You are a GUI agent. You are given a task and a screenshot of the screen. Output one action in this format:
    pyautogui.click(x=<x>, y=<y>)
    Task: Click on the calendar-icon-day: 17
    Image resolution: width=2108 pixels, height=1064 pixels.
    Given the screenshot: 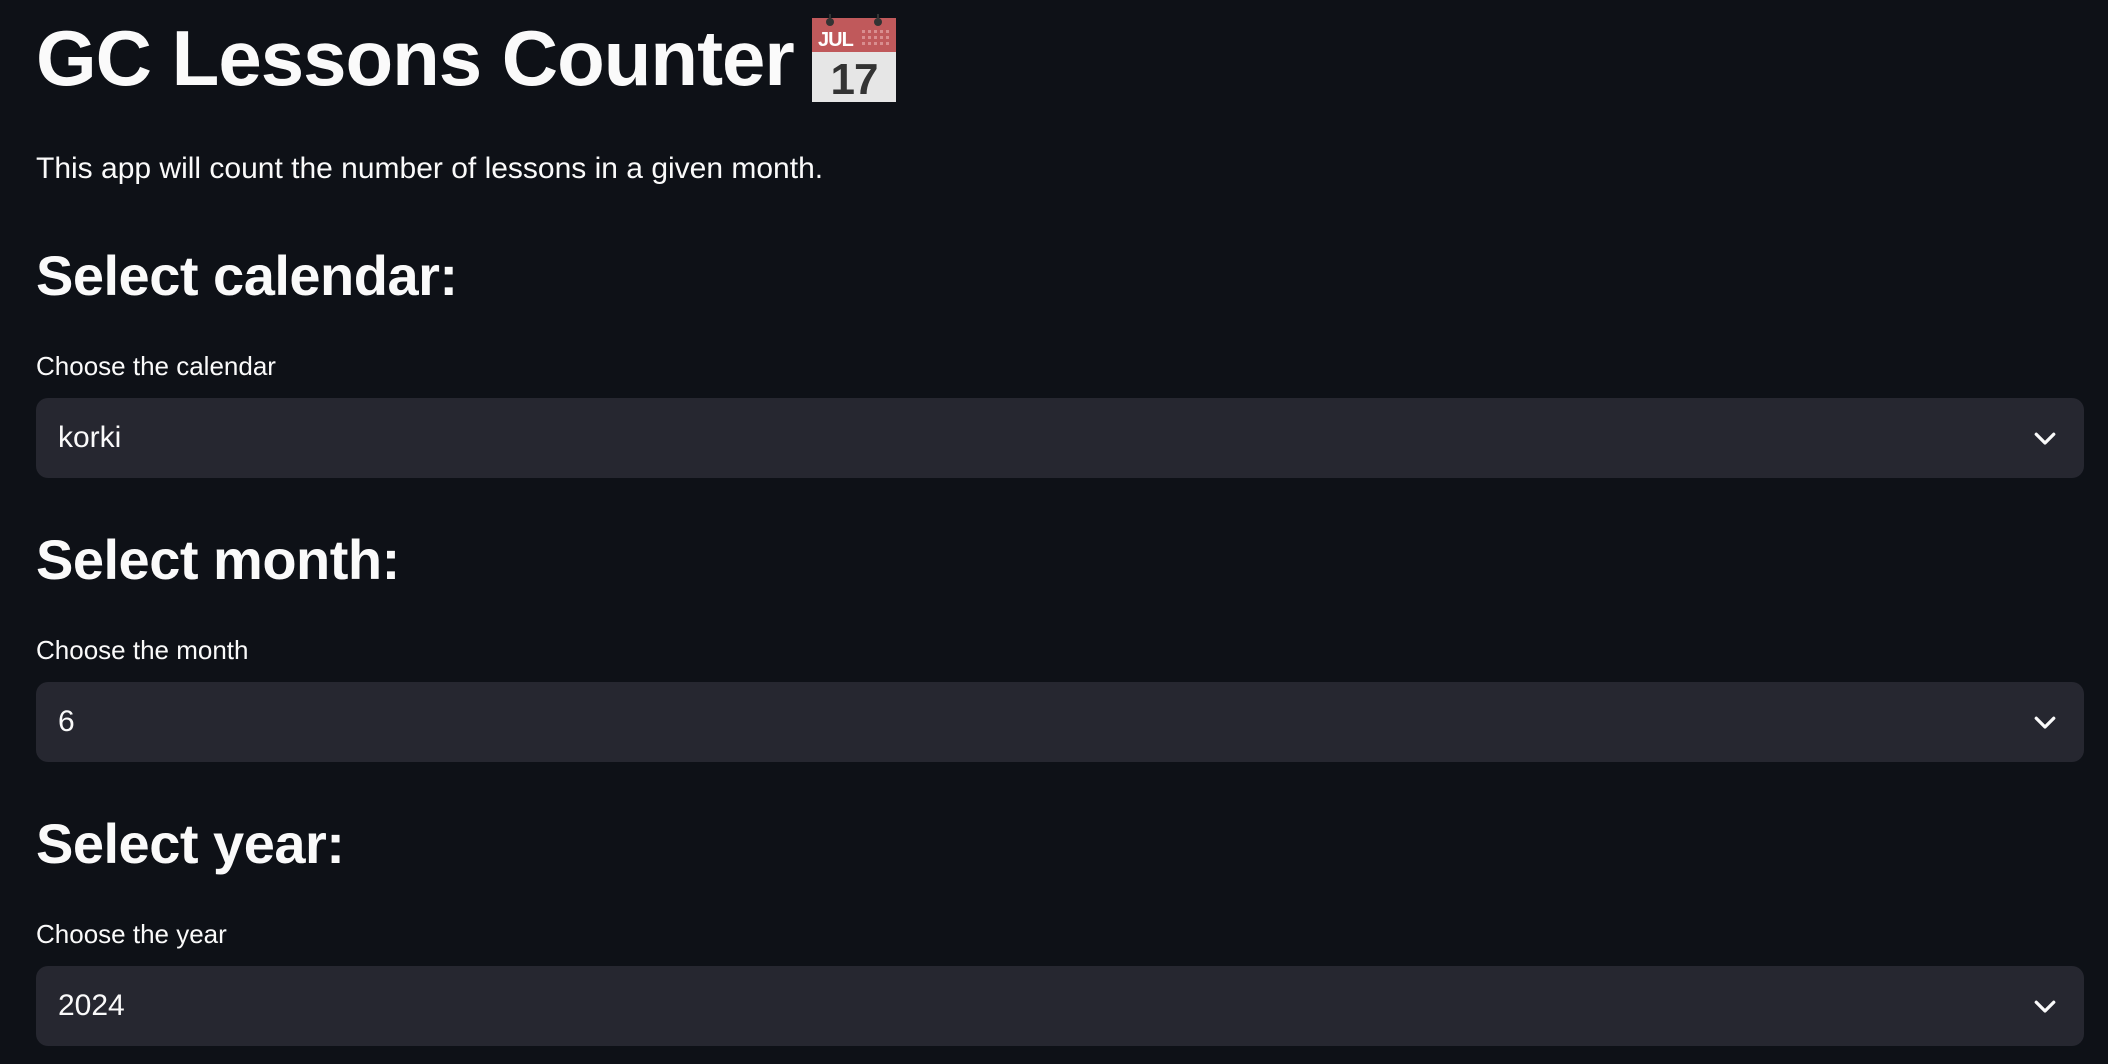 What is the action you would take?
    pyautogui.click(x=853, y=78)
    